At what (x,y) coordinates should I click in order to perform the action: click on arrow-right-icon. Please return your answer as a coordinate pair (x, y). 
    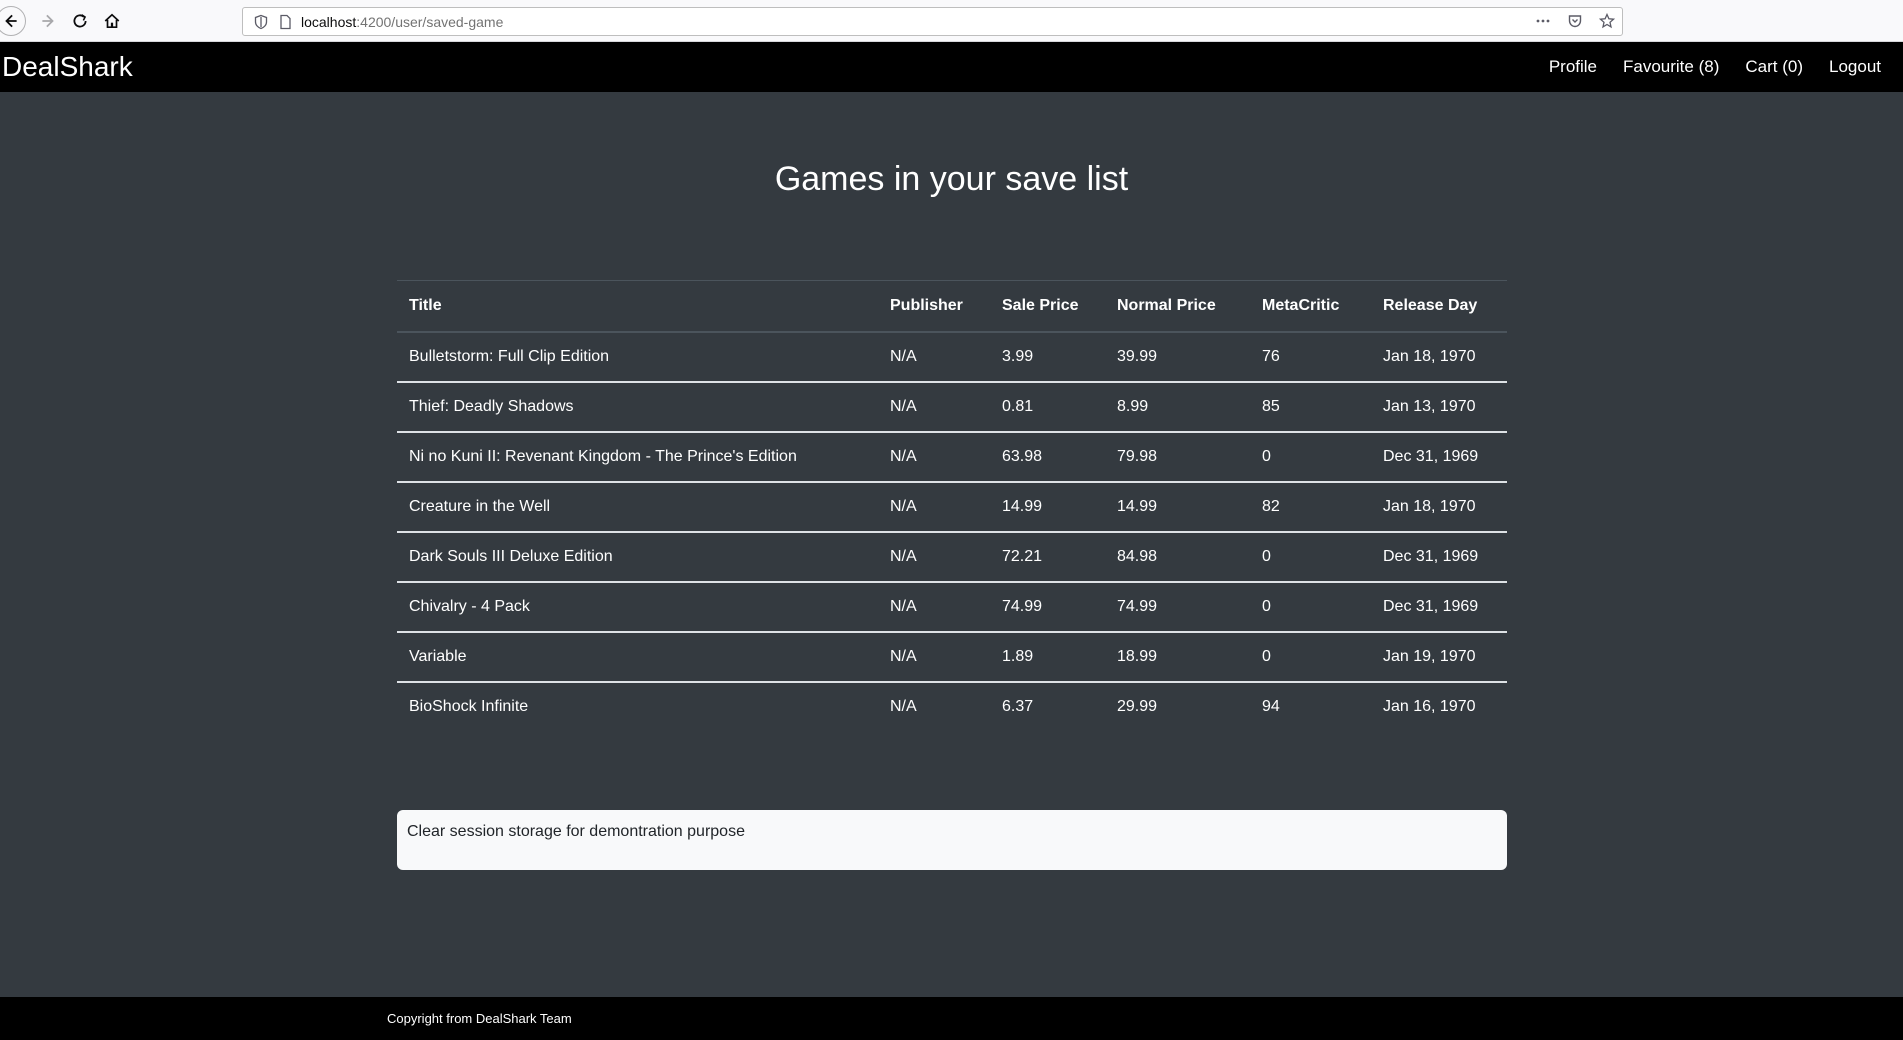
    Looking at the image, I should click on (48, 20).